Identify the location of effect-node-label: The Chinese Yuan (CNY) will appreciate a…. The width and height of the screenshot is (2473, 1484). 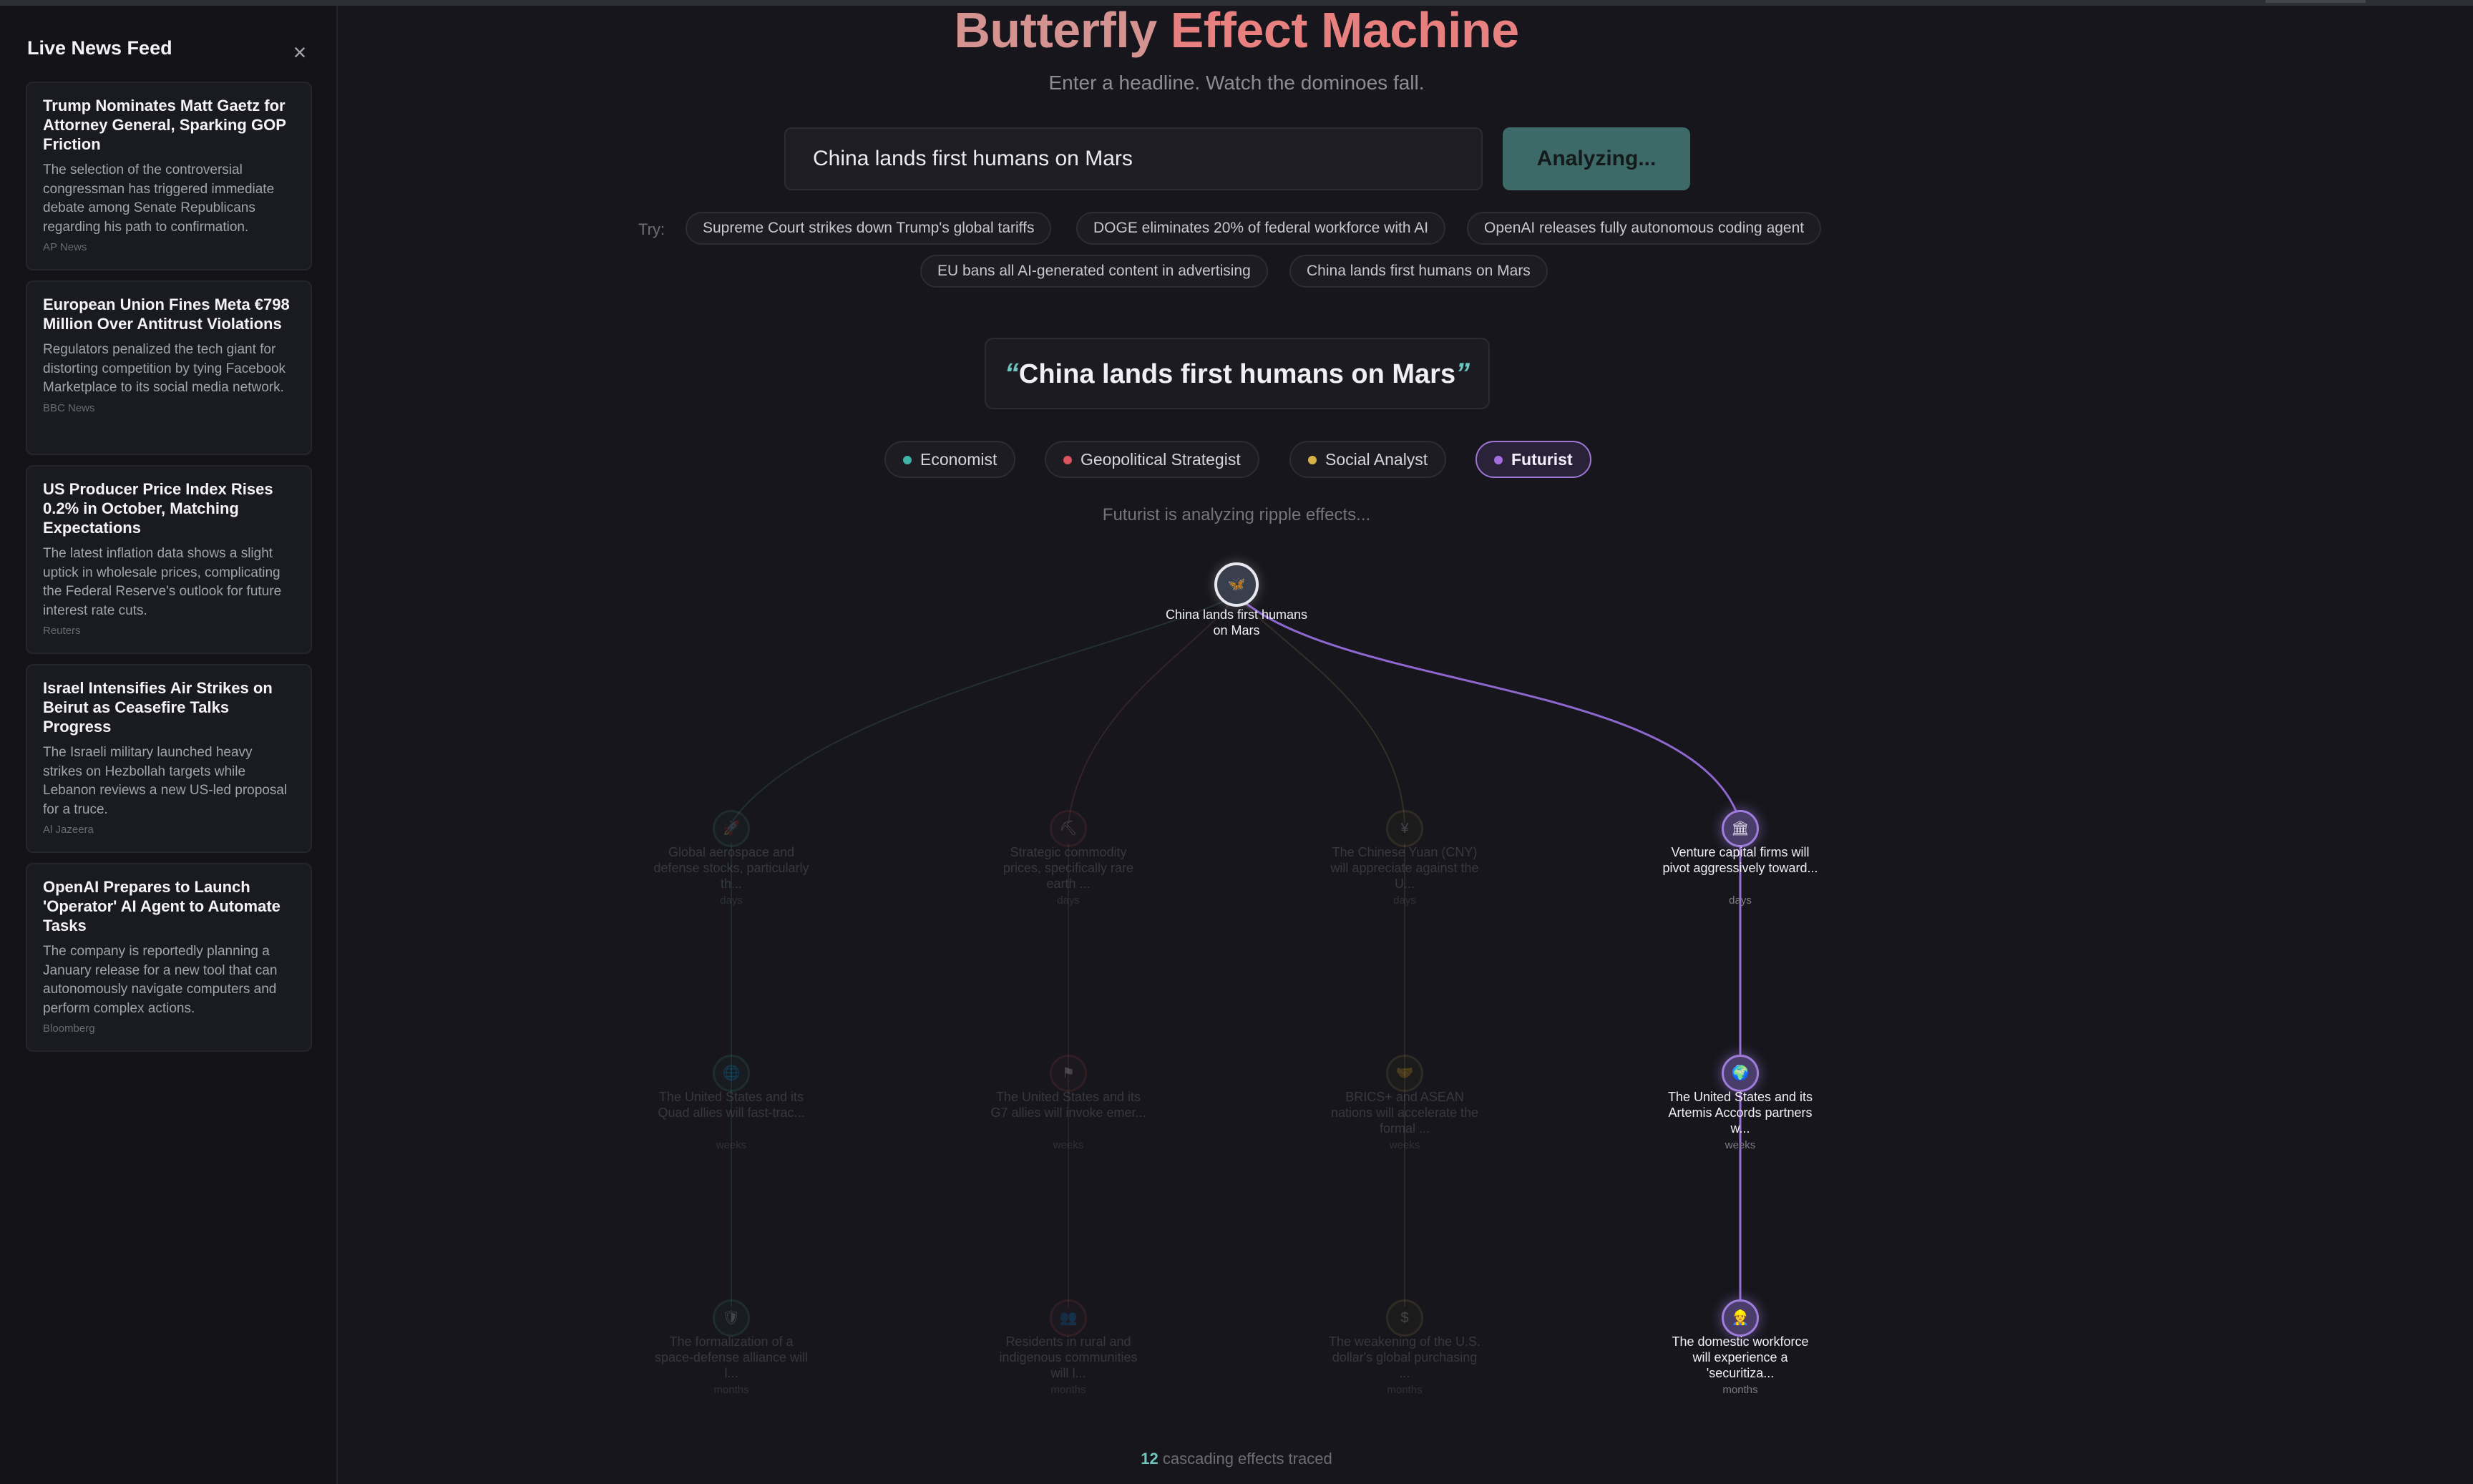
(1404, 868).